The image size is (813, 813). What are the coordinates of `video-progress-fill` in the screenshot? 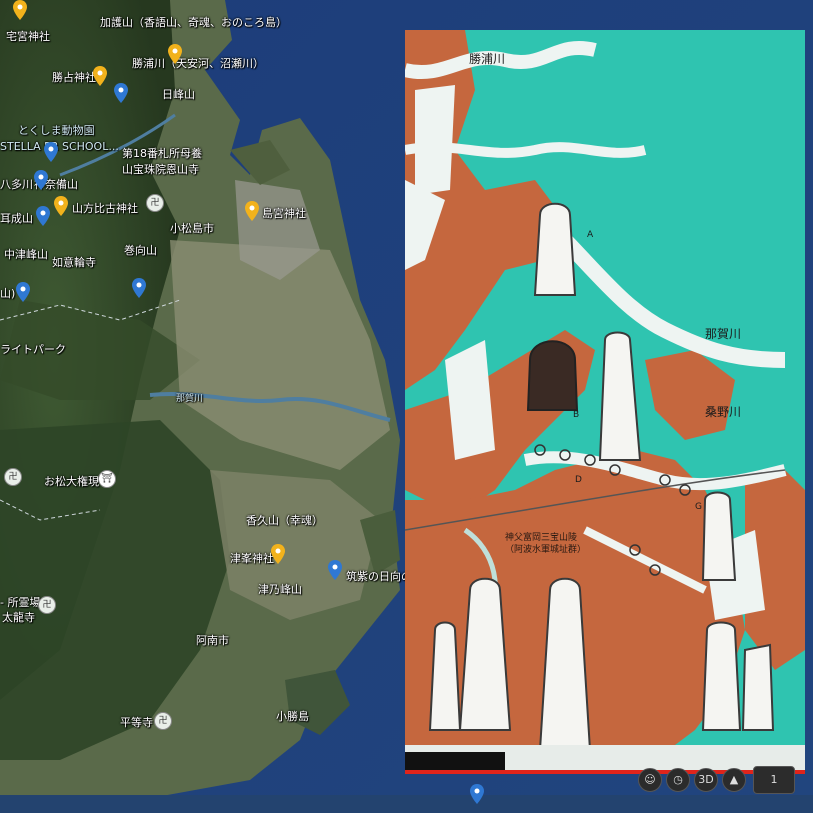 It's located at (605, 772).